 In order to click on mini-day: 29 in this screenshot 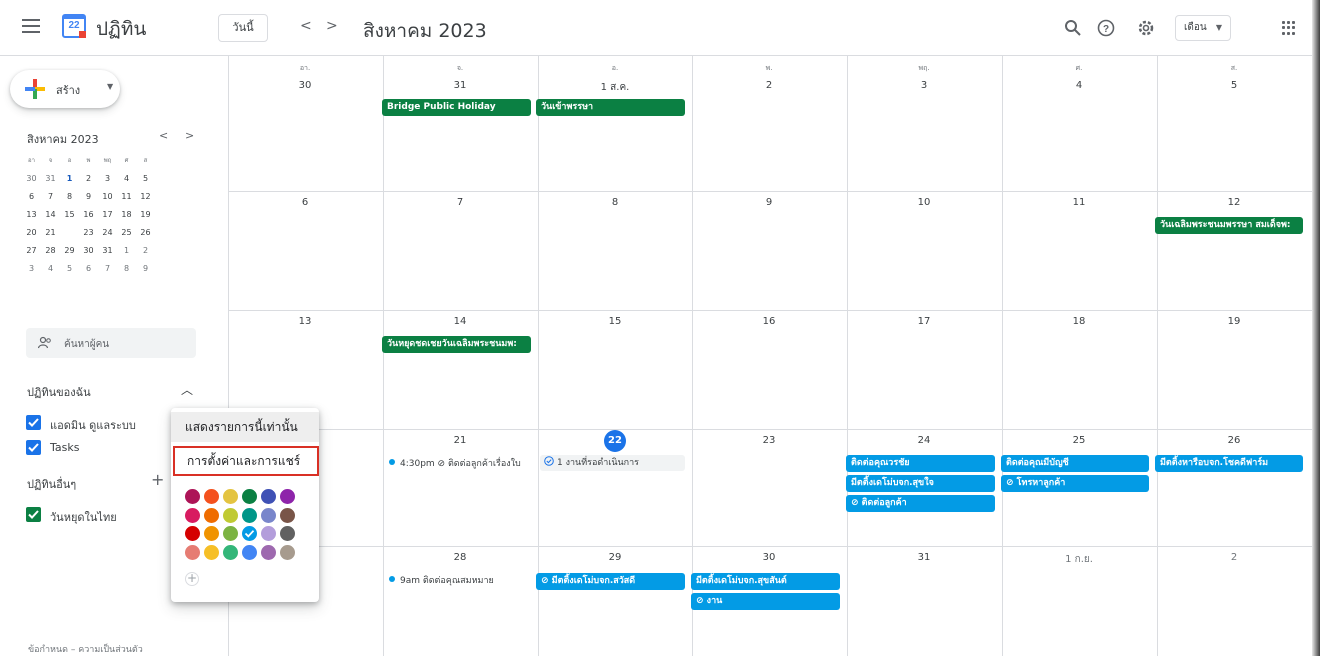, I will do `click(69, 251)`.